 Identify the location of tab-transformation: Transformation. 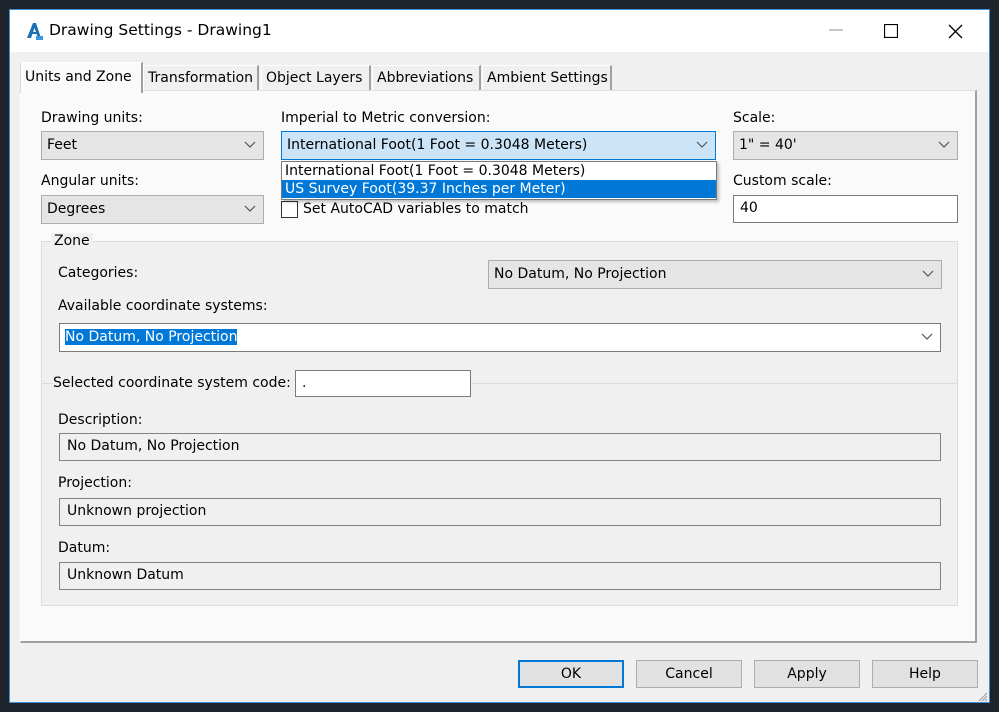
(201, 78).